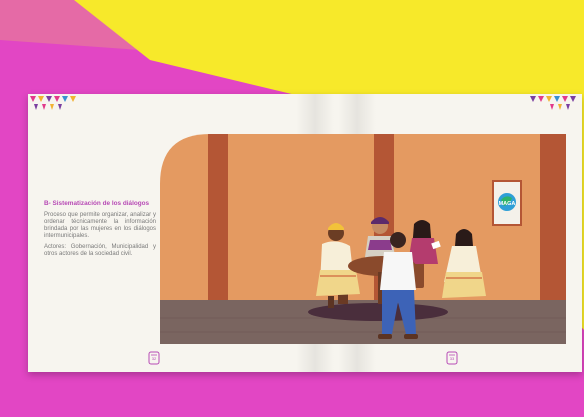  I want to click on page-number-left: 32, so click(154, 358).